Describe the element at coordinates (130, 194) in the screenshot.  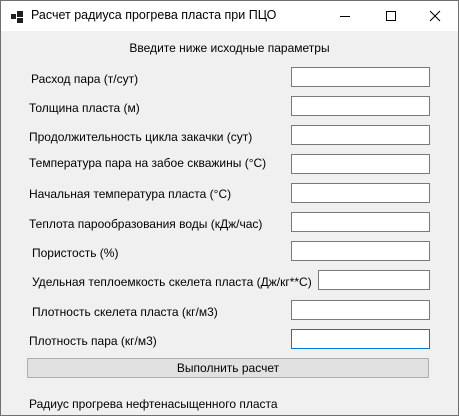
I see `initial-formation-temp-label: Начальная температура пласта (°С)` at that location.